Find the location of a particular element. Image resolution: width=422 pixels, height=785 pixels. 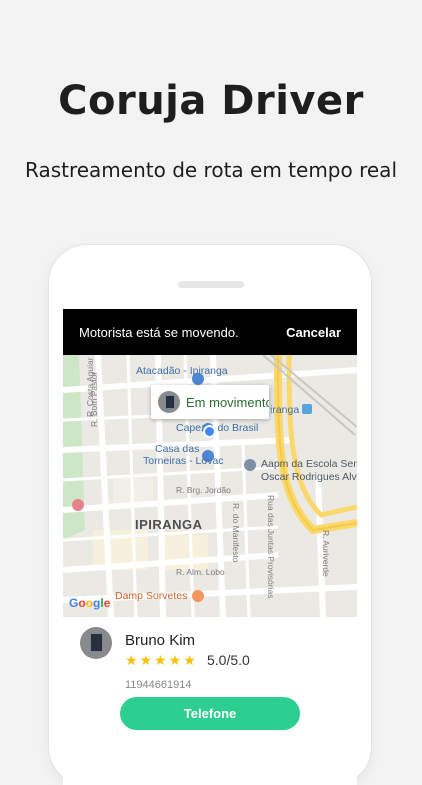

tracking-status-bar: Motorista está se movendo. Cancelar is located at coordinates (210, 332).